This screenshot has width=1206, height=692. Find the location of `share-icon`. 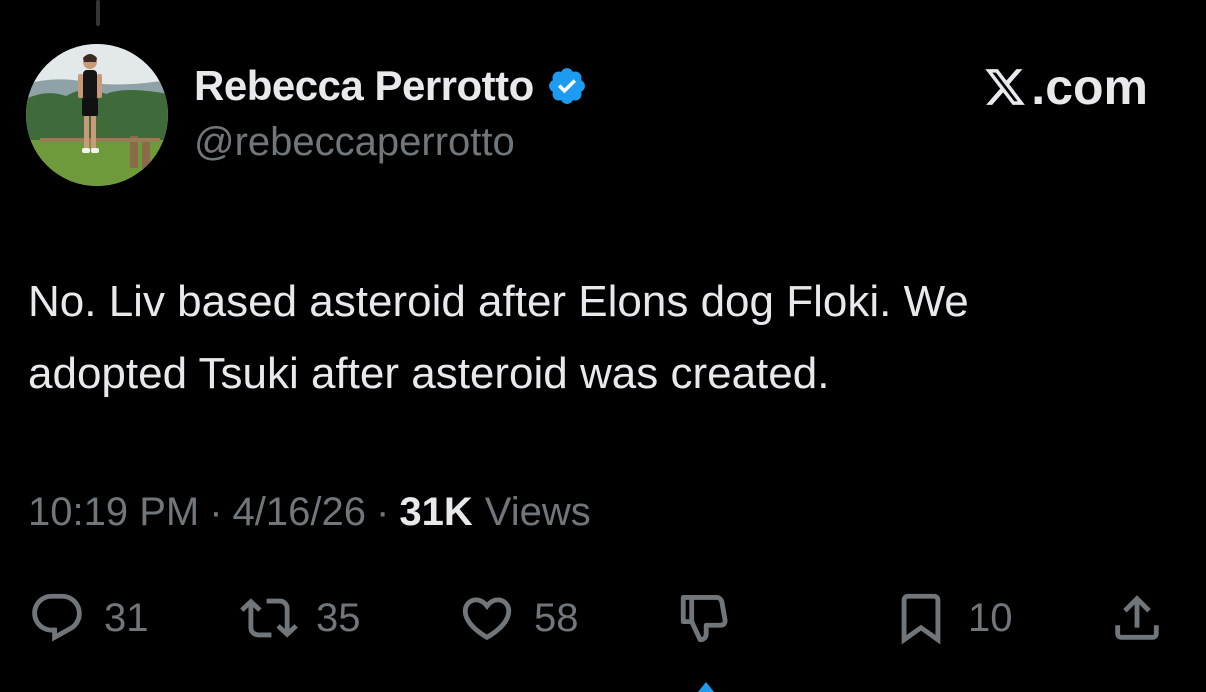

share-icon is located at coordinates (1137, 617).